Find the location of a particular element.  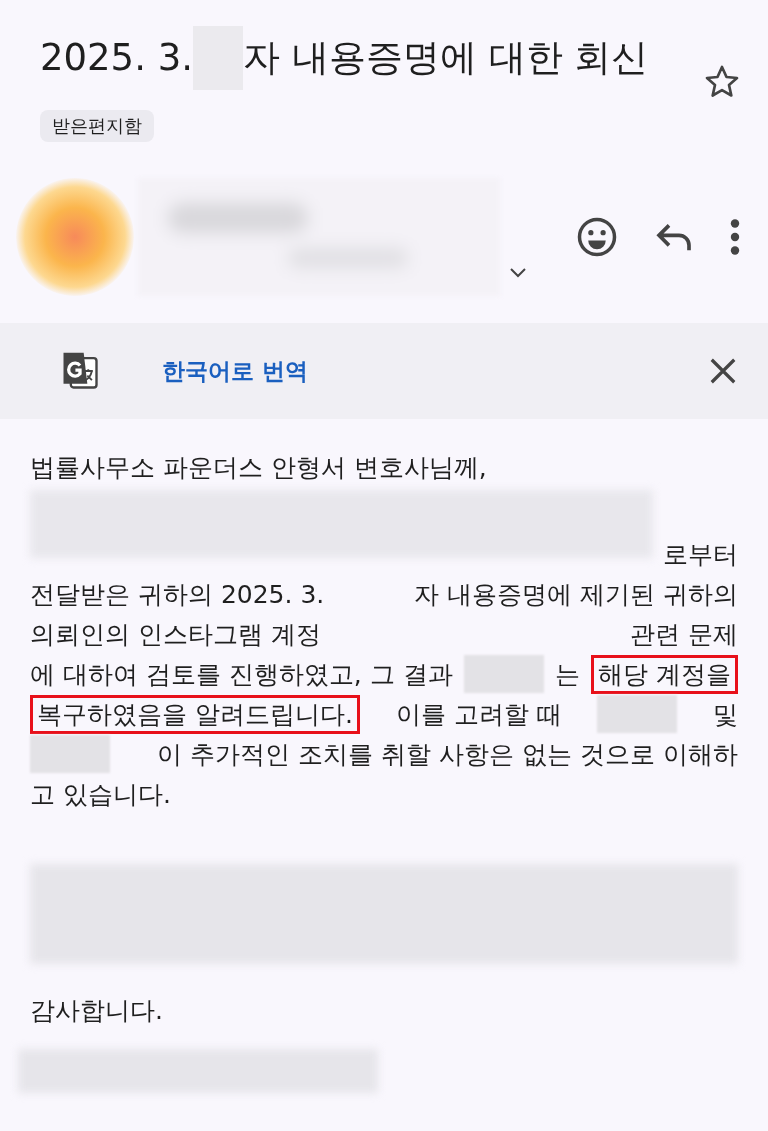

more-icon is located at coordinates (735, 236).